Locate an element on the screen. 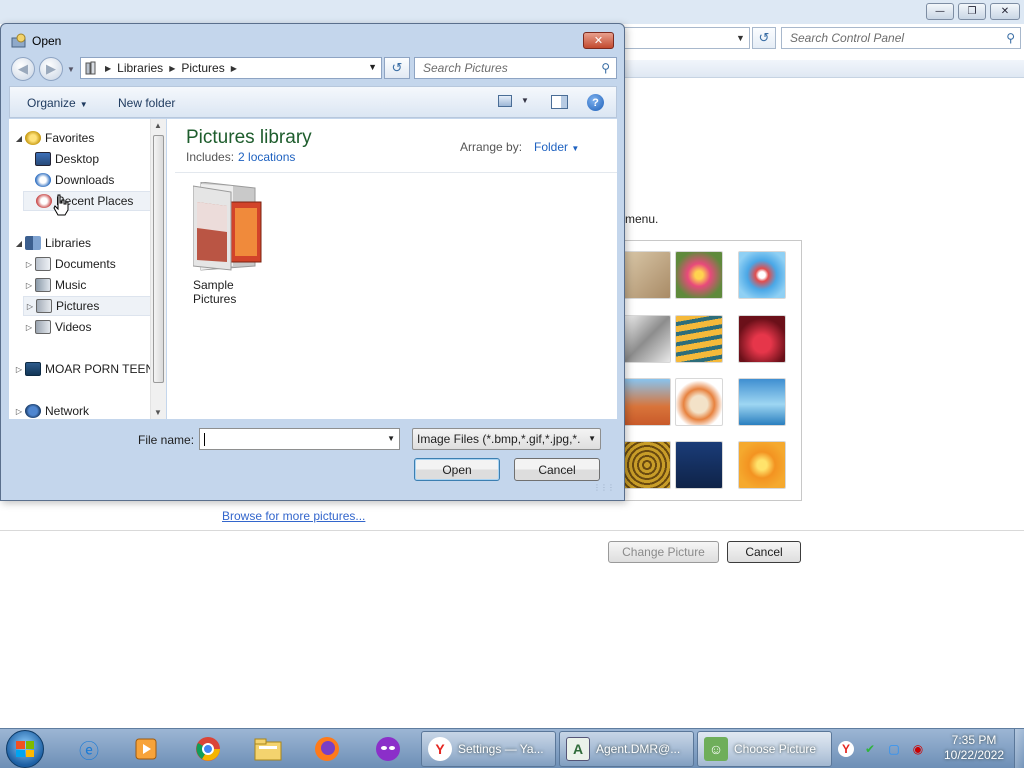 The height and width of the screenshot is (768, 1024). folder-item-label: Sample Pictures is located at coordinates (235, 292).